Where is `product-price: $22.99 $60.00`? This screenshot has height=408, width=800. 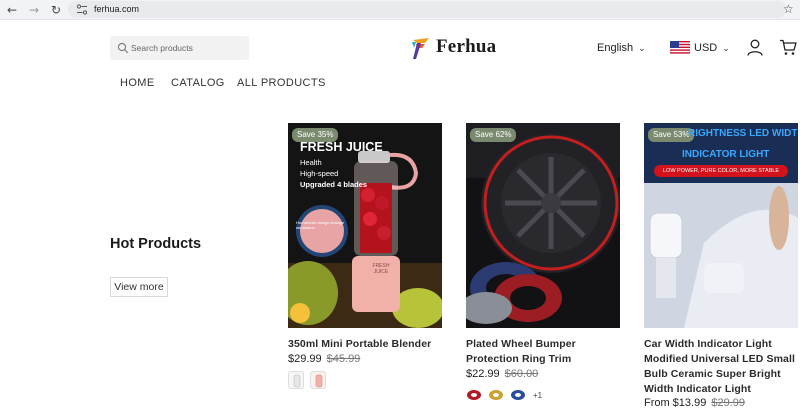
product-price: $22.99 $60.00 is located at coordinates (502, 374).